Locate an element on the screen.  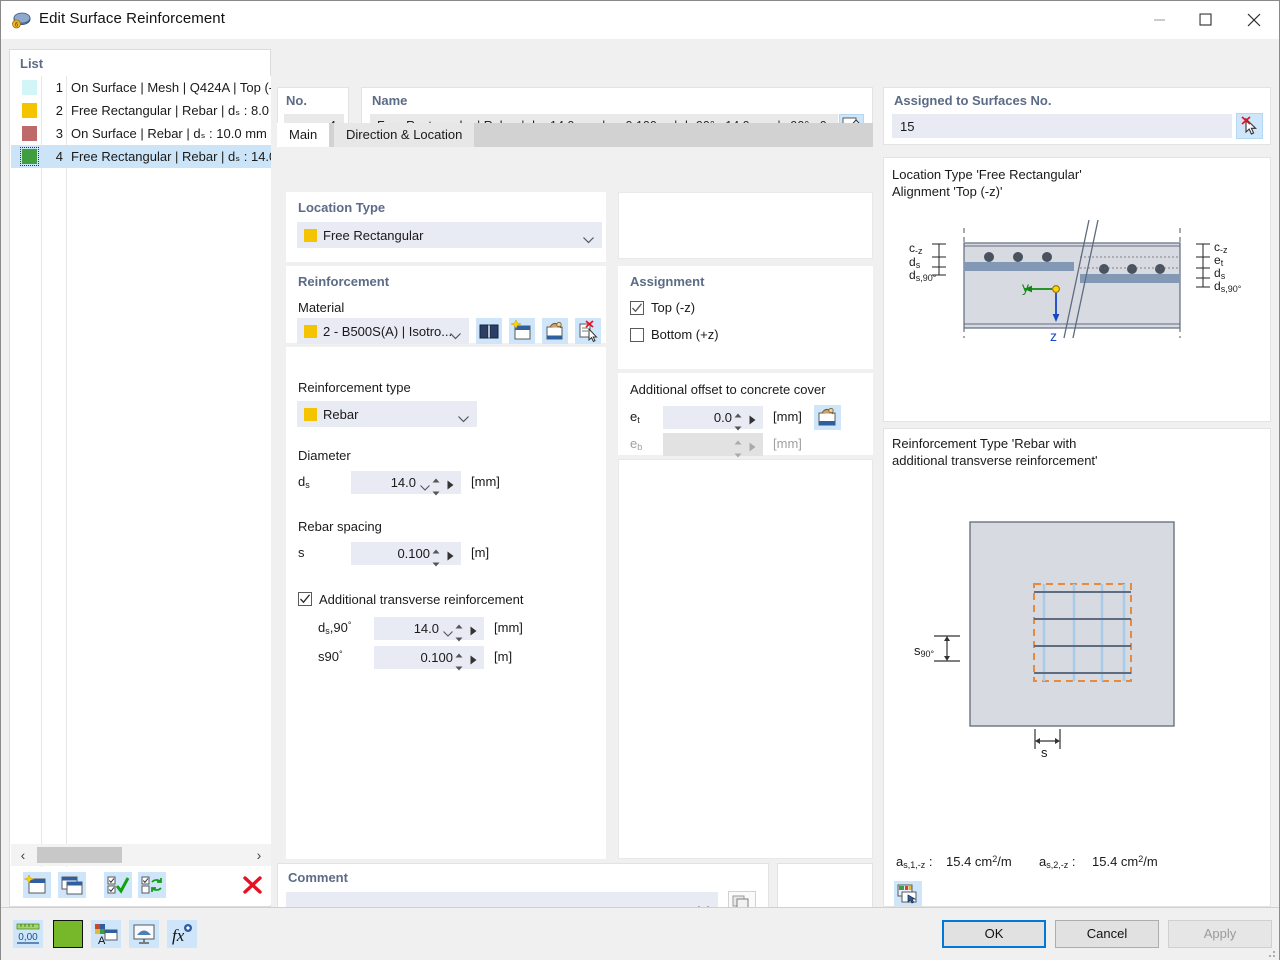
offset-settings-icon is located at coordinates (827, 417).